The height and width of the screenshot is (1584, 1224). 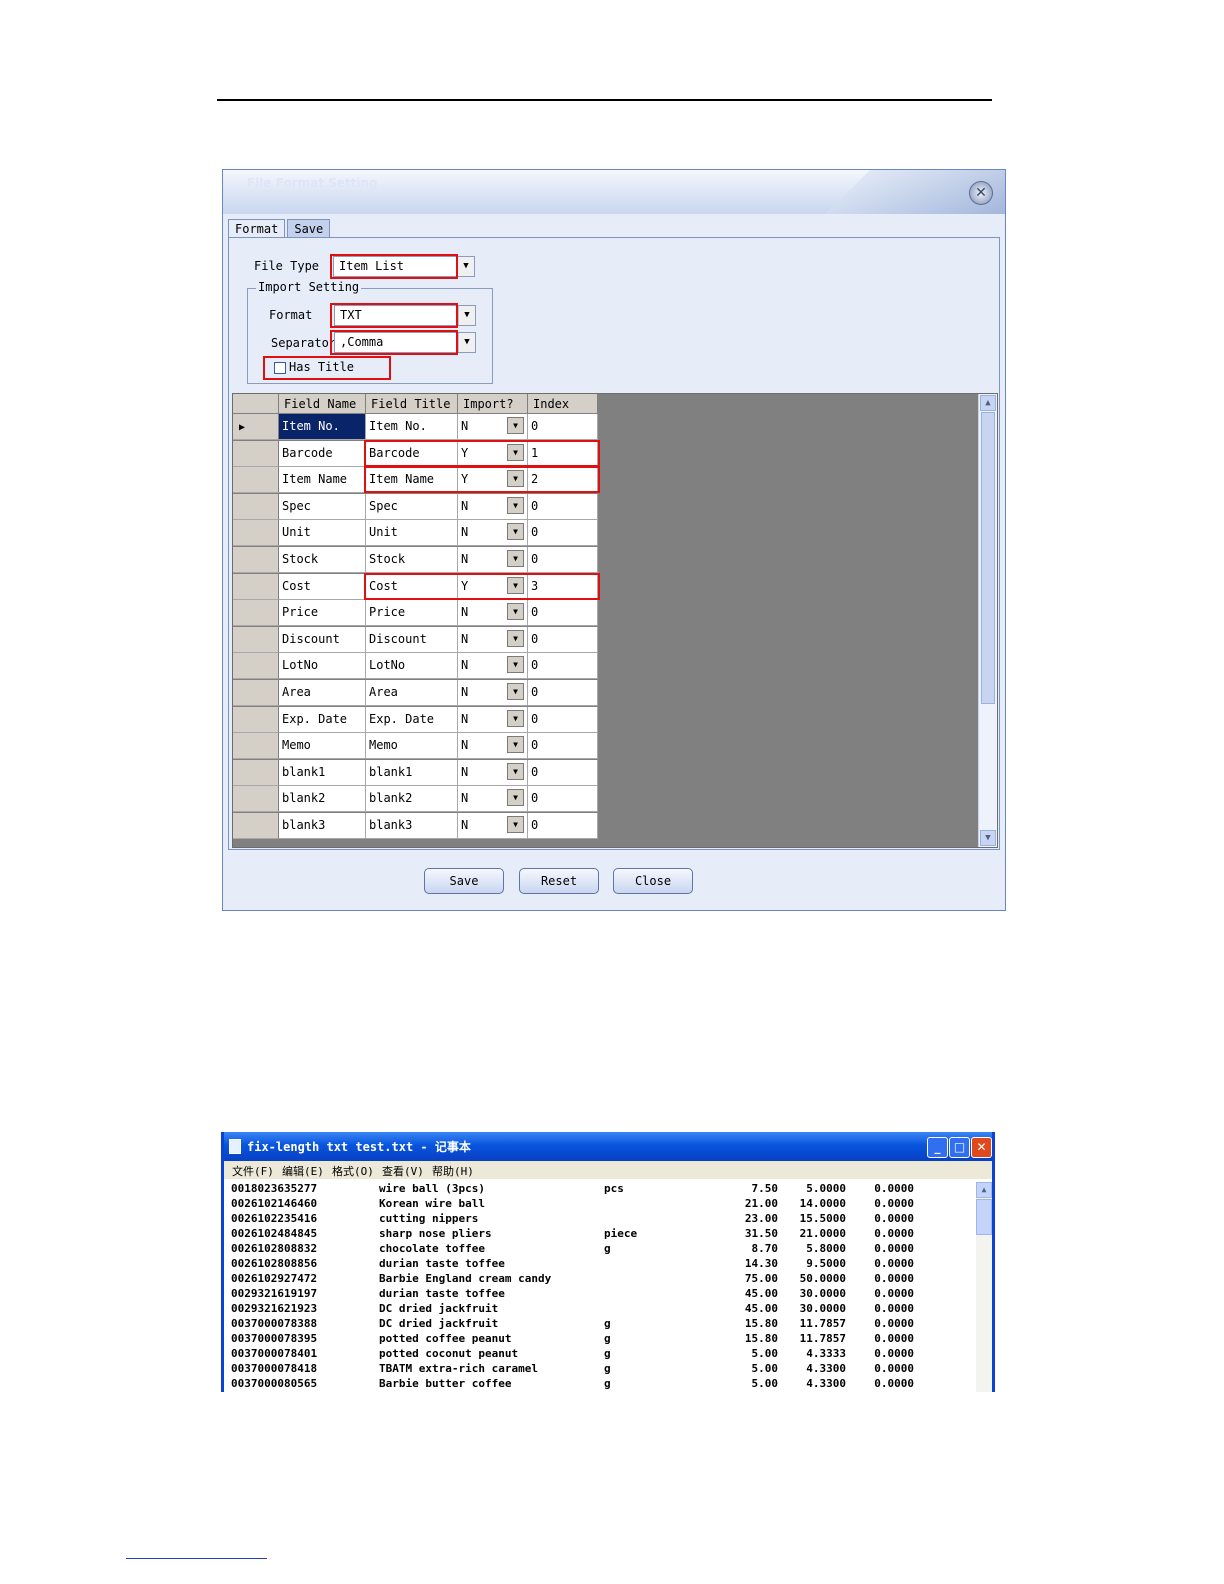 What do you see at coordinates (412, 506) in the screenshot?
I see `field-title-cell: Spec` at bounding box center [412, 506].